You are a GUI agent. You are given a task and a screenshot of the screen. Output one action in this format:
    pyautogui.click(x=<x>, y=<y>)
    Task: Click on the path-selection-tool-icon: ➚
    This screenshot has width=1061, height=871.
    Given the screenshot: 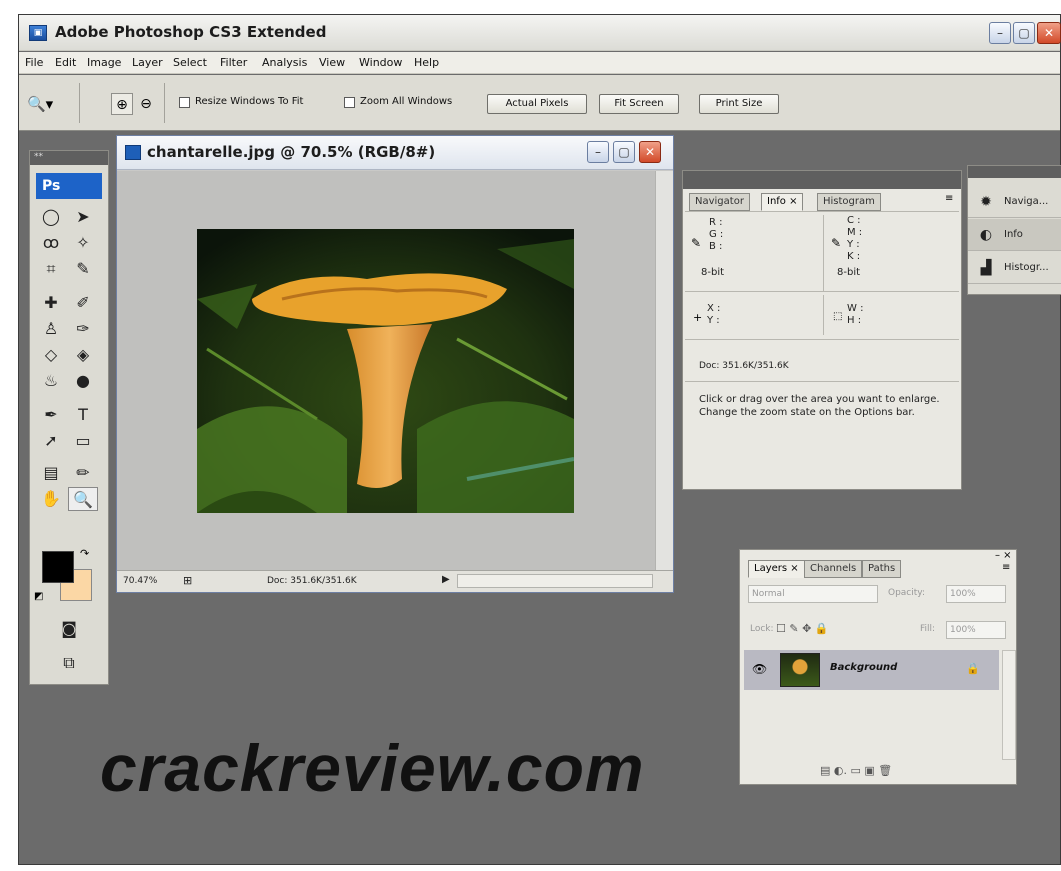 What is the action you would take?
    pyautogui.click(x=51, y=441)
    